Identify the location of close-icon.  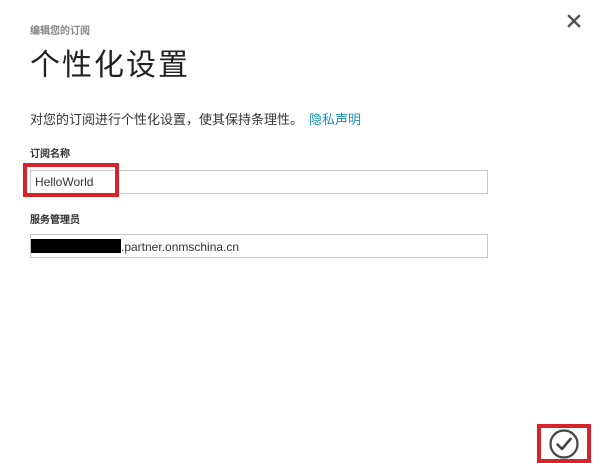
(574, 21).